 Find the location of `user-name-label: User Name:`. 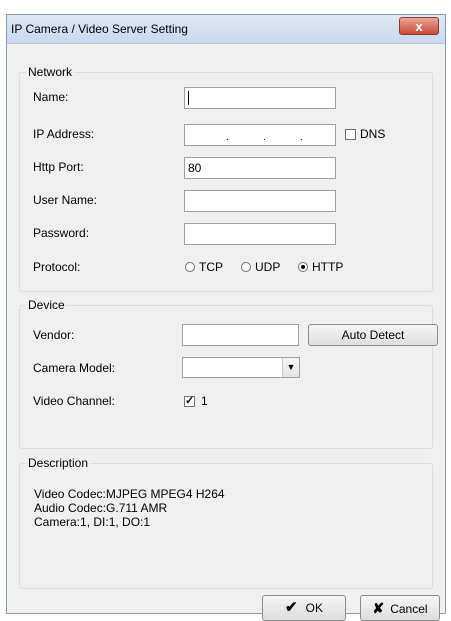

user-name-label: User Name: is located at coordinates (65, 200).